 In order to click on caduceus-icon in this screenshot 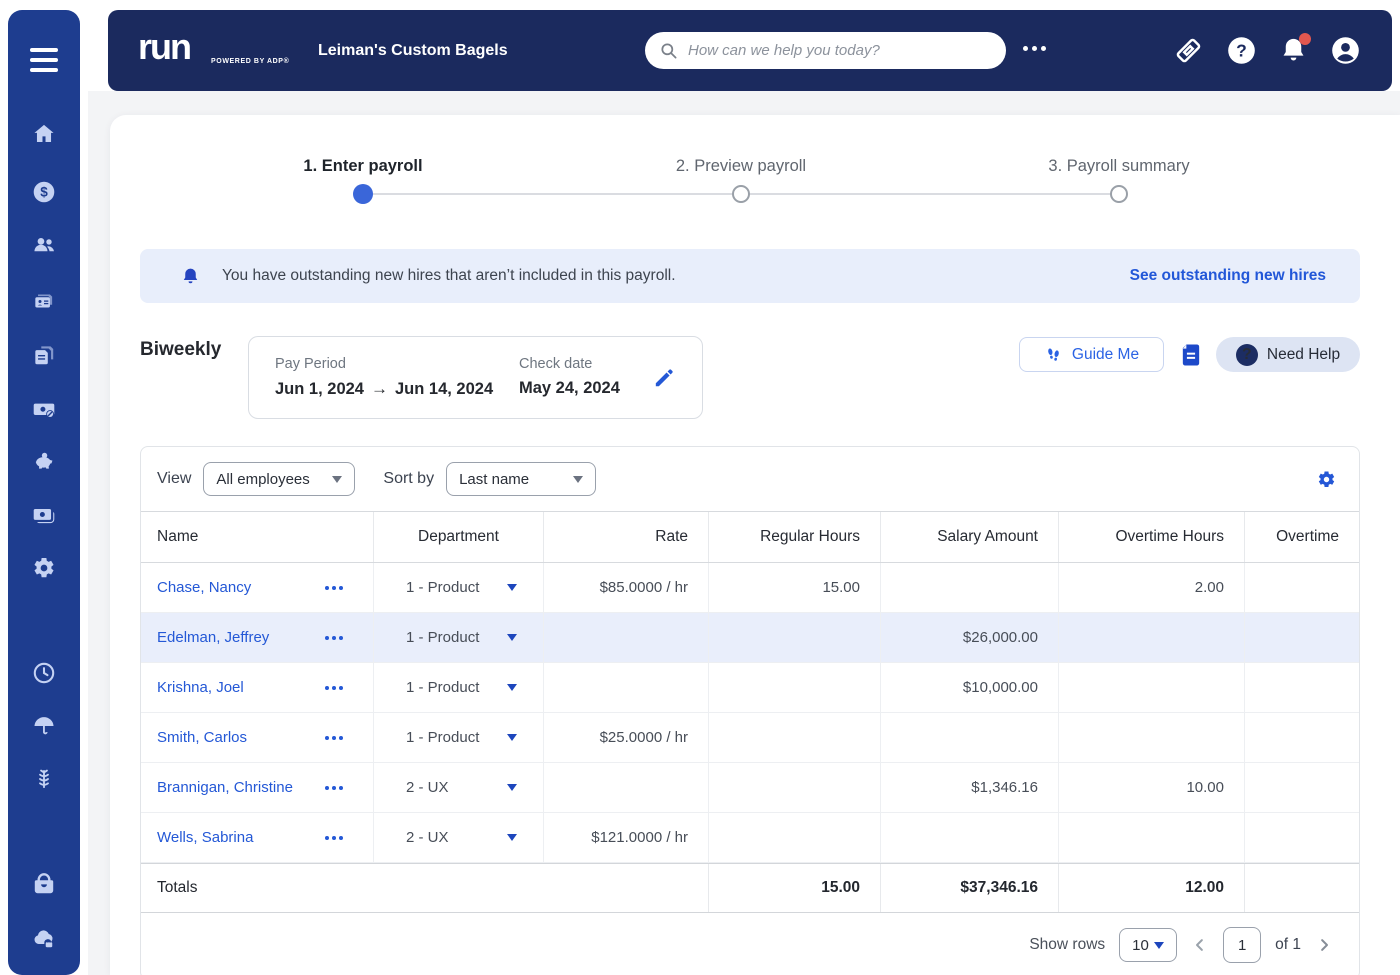, I will do `click(44, 779)`.